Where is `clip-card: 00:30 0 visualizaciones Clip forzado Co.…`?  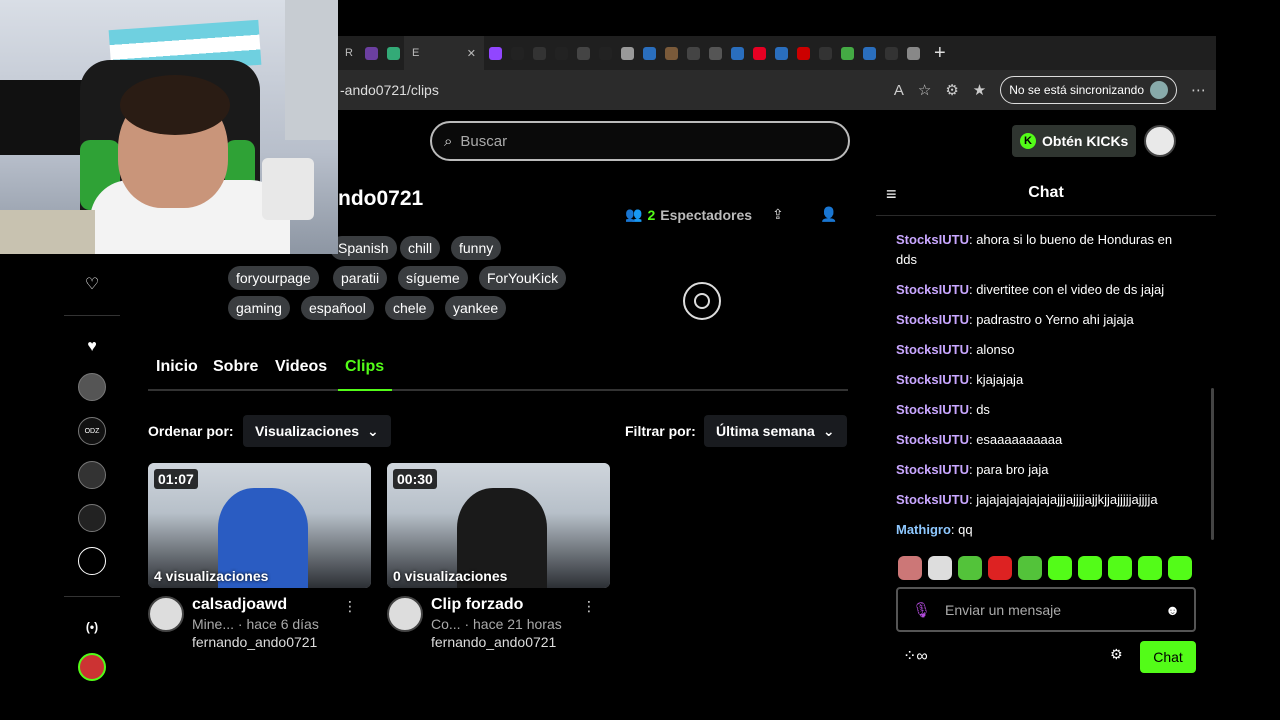 clip-card: 00:30 0 visualizaciones Clip forzado Co.… is located at coordinates (498, 556).